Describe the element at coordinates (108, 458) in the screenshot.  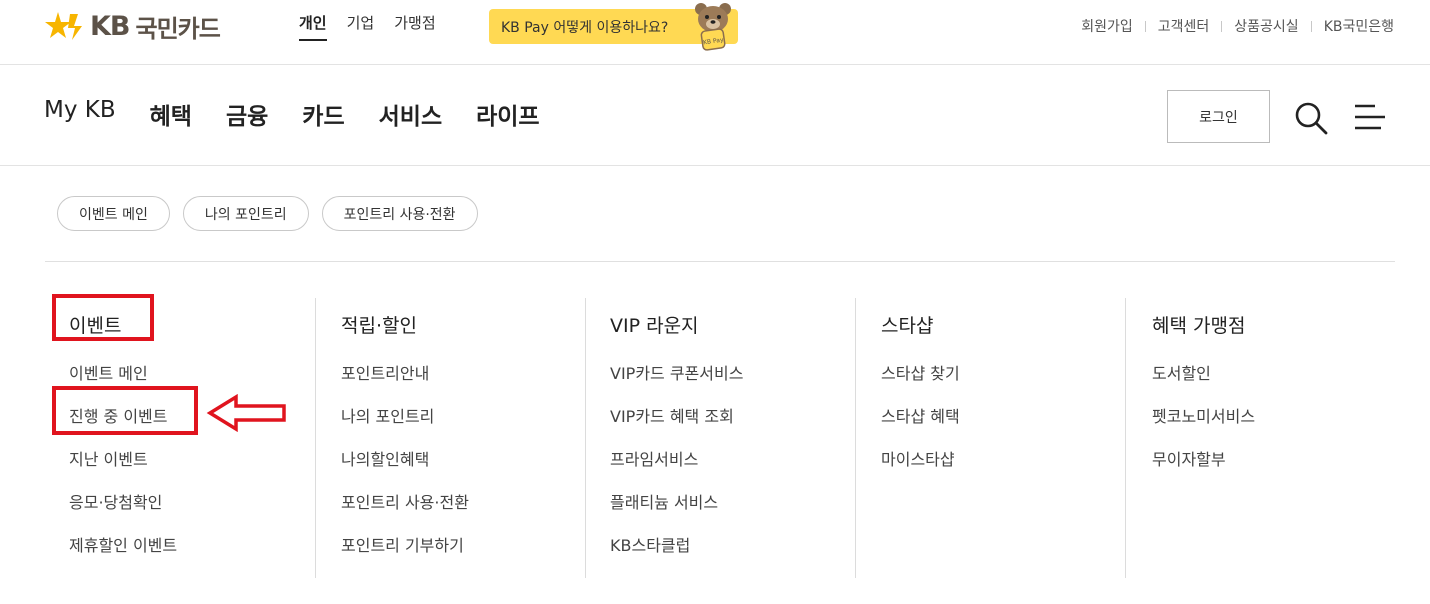
I see `menu-item-past-events: 지난 이벤트` at that location.